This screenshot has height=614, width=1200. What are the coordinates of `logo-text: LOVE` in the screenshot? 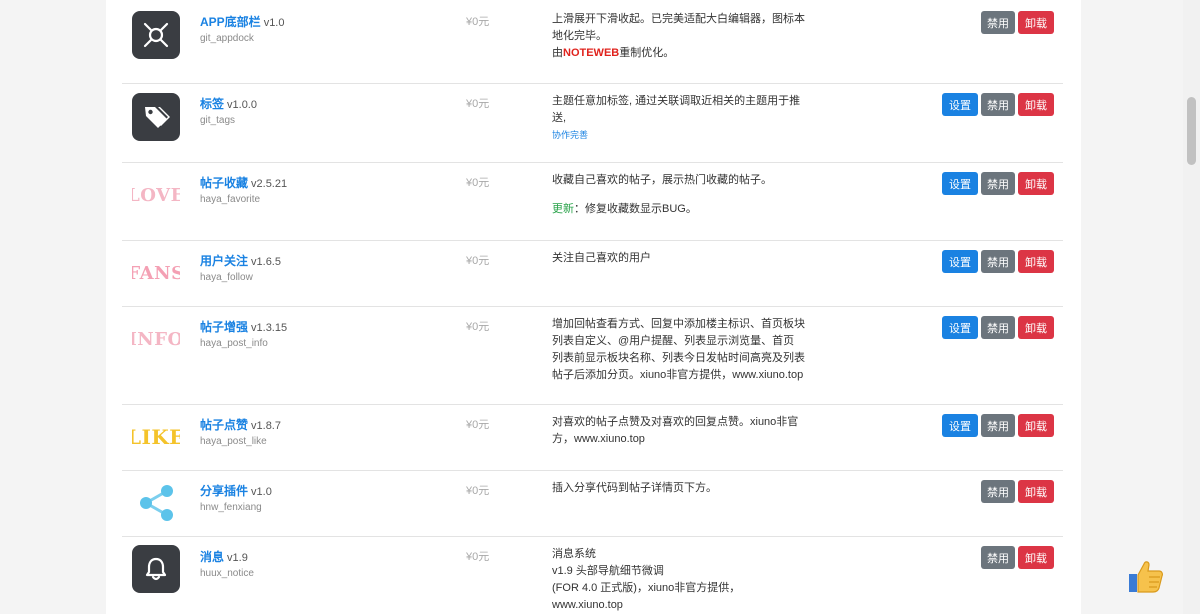 It's located at (156, 195).